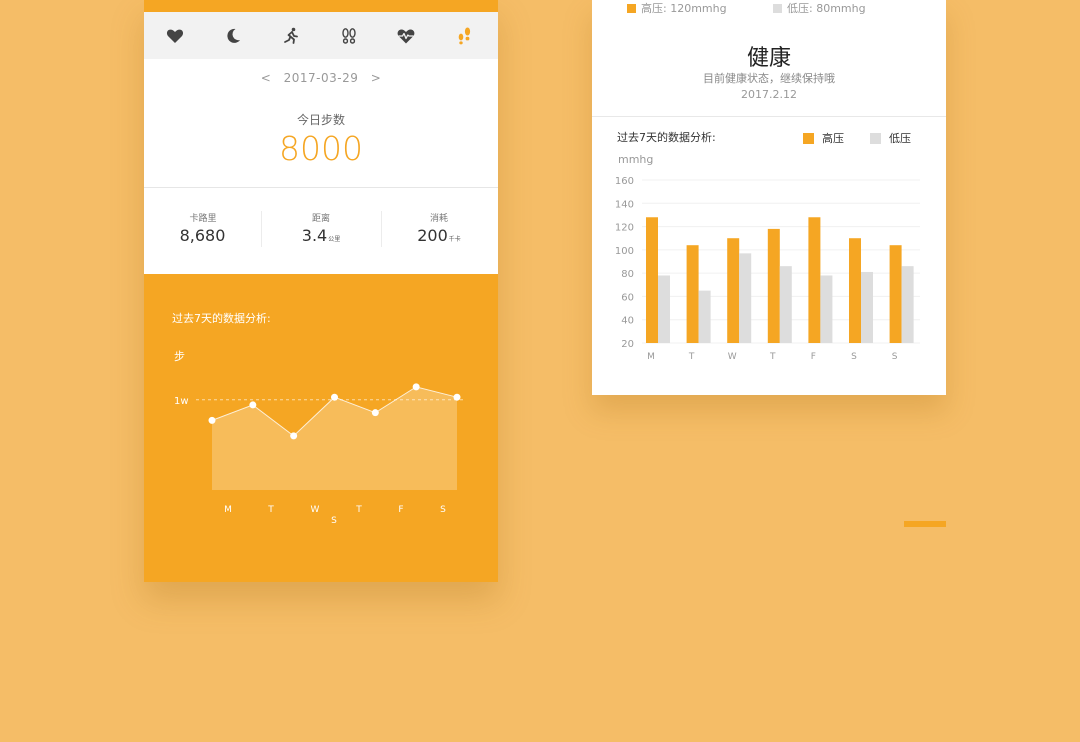 The image size is (1080, 742). I want to click on area-fill, so click(334, 438).